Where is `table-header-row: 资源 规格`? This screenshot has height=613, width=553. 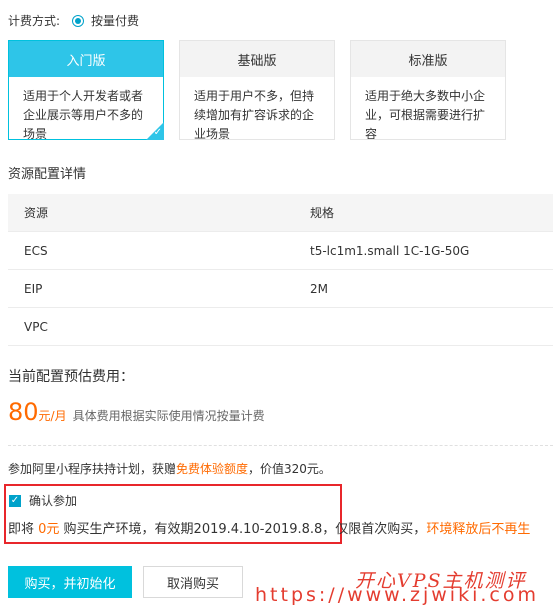
table-header-row: 资源 规格 is located at coordinates (280, 213).